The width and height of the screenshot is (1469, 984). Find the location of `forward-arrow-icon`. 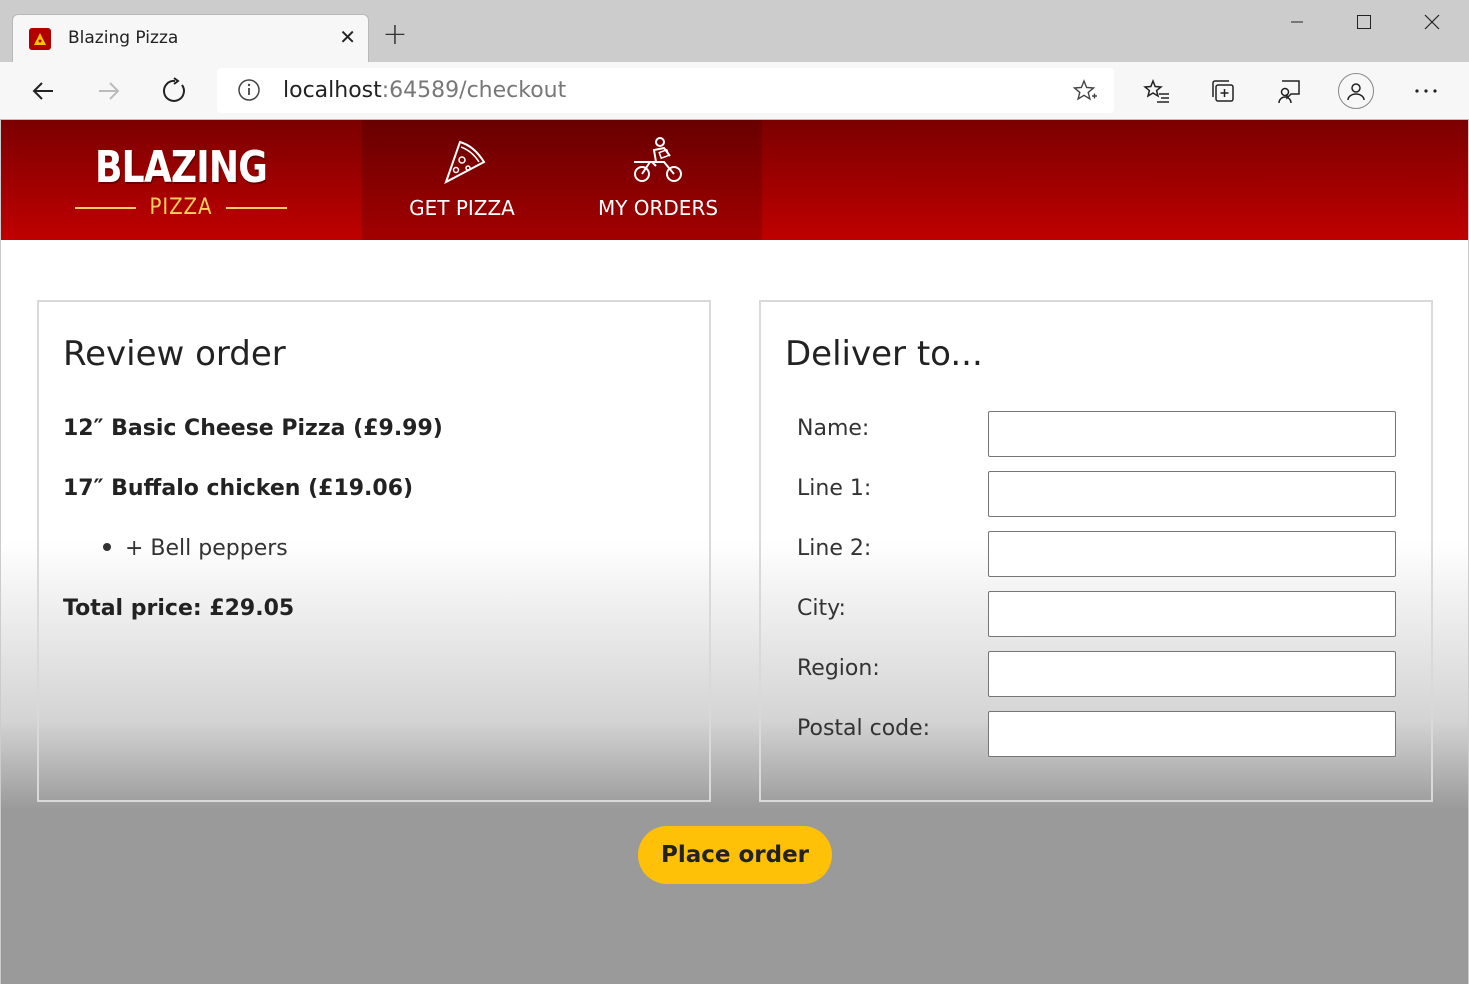

forward-arrow-icon is located at coordinates (109, 91).